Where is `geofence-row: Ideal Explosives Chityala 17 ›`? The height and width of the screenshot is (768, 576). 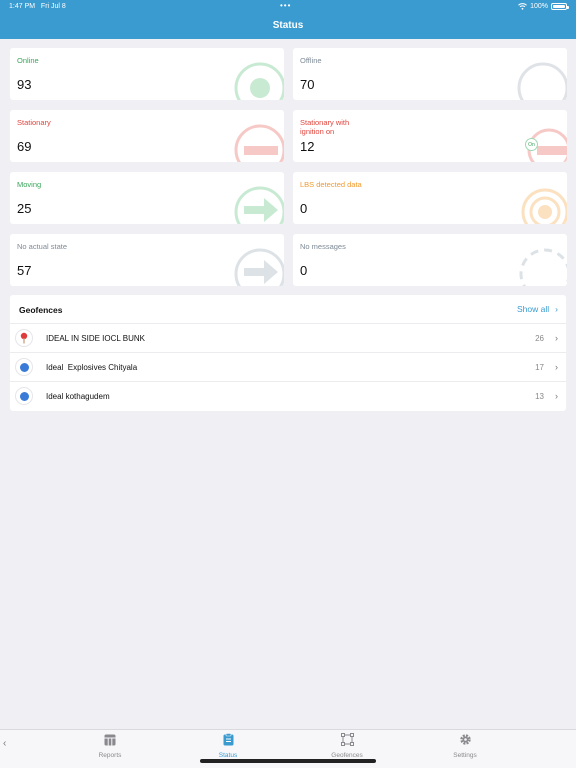
geofence-row: Ideal Explosives Chityala 17 › is located at coordinates (288, 367).